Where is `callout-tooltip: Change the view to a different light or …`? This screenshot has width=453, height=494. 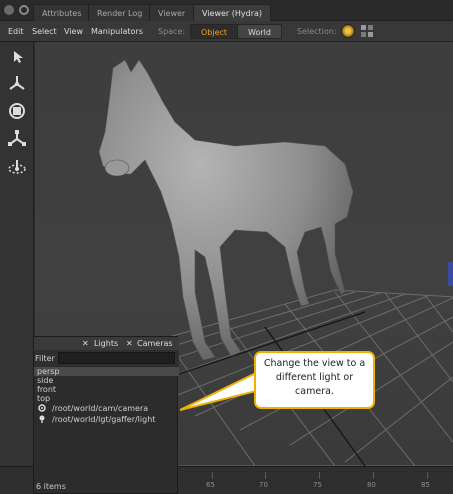 callout-tooltip: Change the view to a different light or … is located at coordinates (314, 380).